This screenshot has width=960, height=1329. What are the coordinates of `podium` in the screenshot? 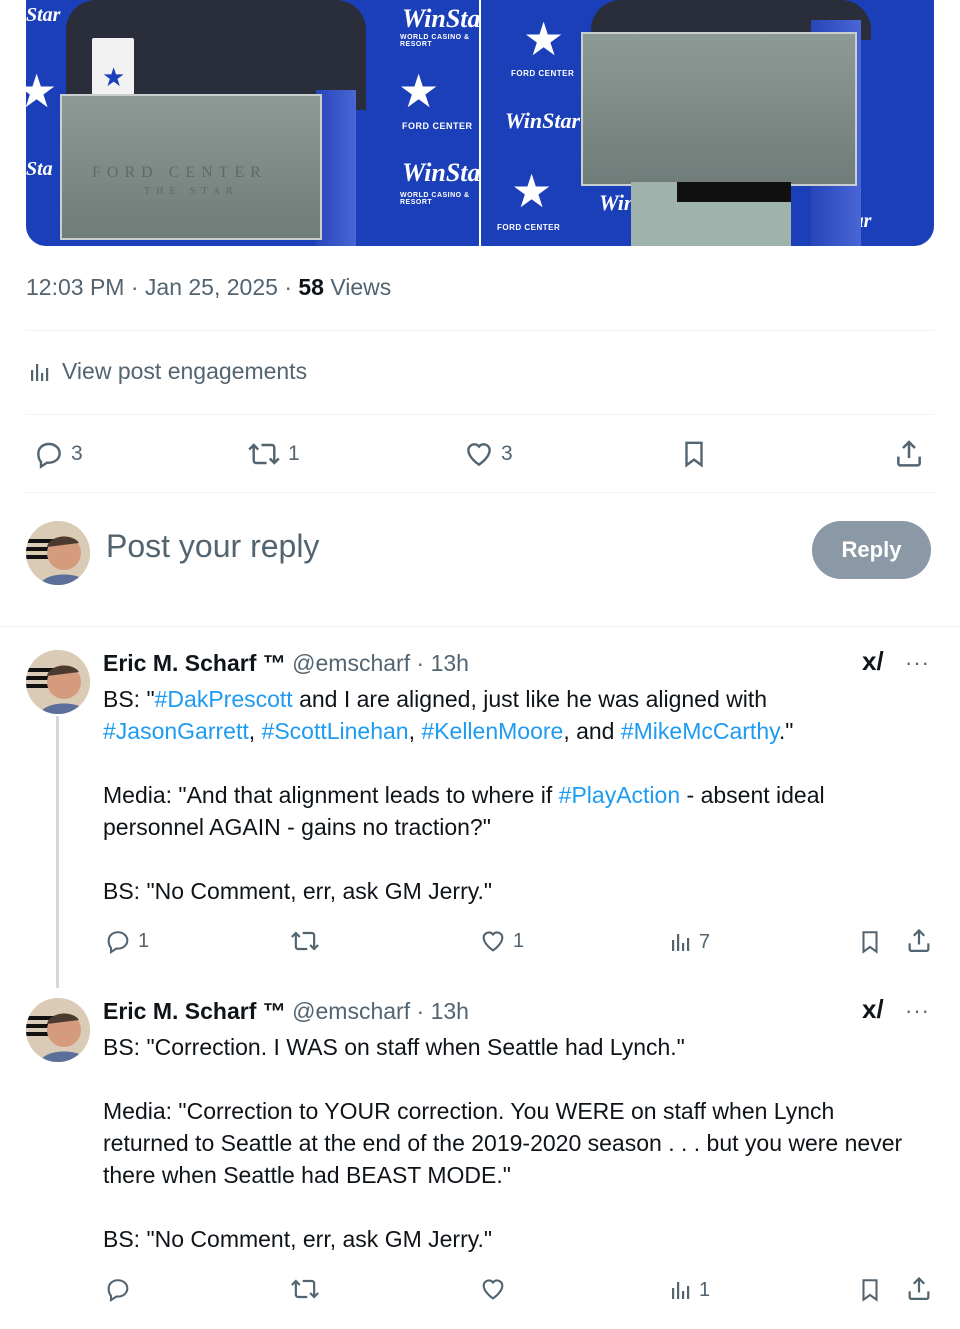 It's located at (719, 109).